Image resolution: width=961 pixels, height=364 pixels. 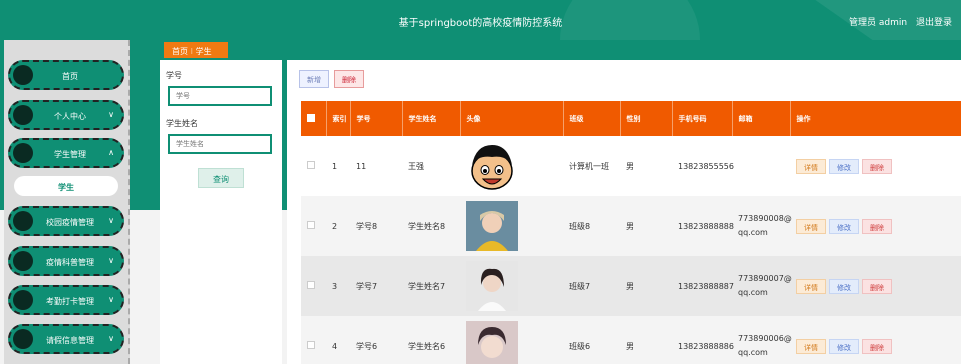 I want to click on query-button: 查询, so click(x=221, y=178).